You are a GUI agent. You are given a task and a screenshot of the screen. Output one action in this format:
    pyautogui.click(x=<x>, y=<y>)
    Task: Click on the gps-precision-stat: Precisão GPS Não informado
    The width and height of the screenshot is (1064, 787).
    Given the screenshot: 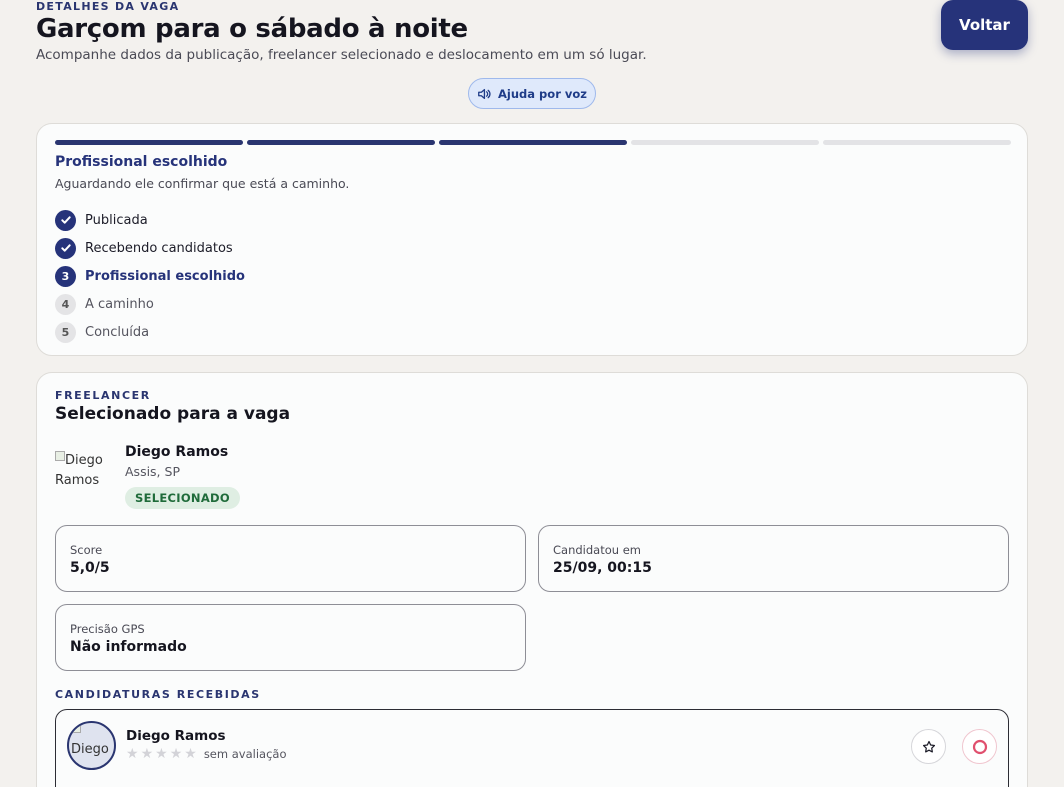 What is the action you would take?
    pyautogui.click(x=290, y=637)
    